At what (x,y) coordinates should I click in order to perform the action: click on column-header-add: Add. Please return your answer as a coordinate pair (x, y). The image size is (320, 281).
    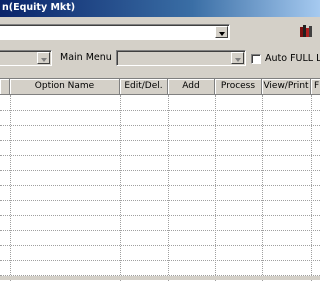
    Looking at the image, I should click on (191, 87).